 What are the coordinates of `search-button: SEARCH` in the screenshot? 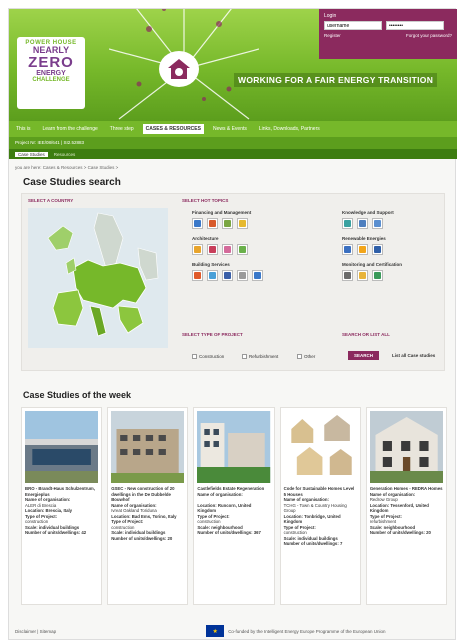 It's located at (364, 355).